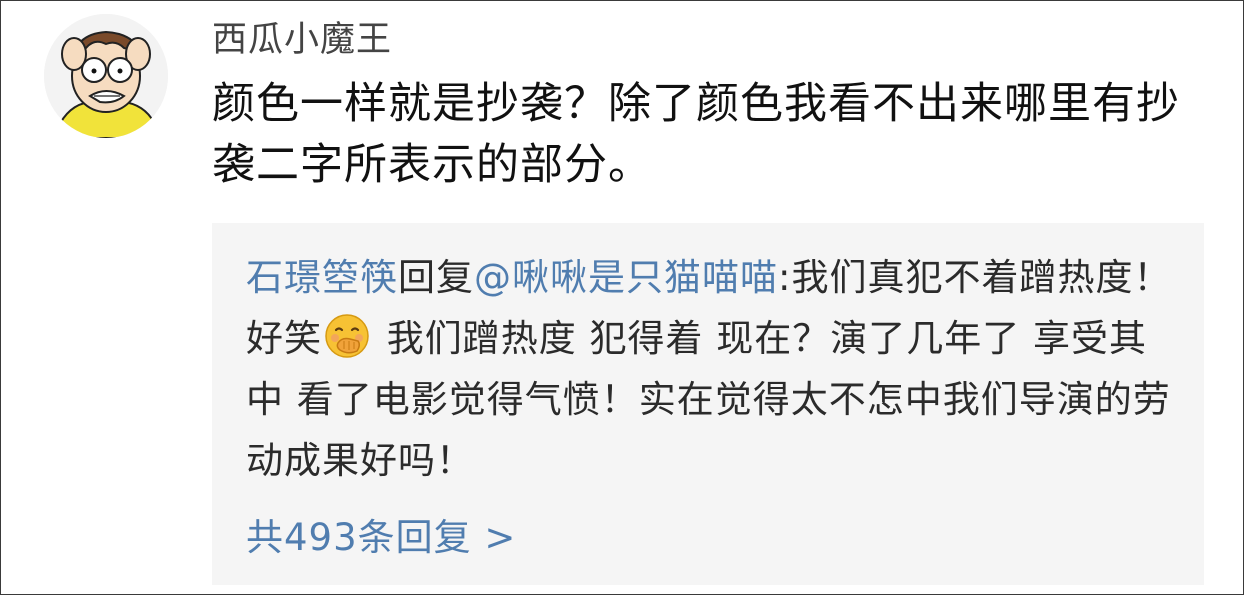  Describe the element at coordinates (302, 40) in the screenshot. I see `username: 西瓜小魔王` at that location.